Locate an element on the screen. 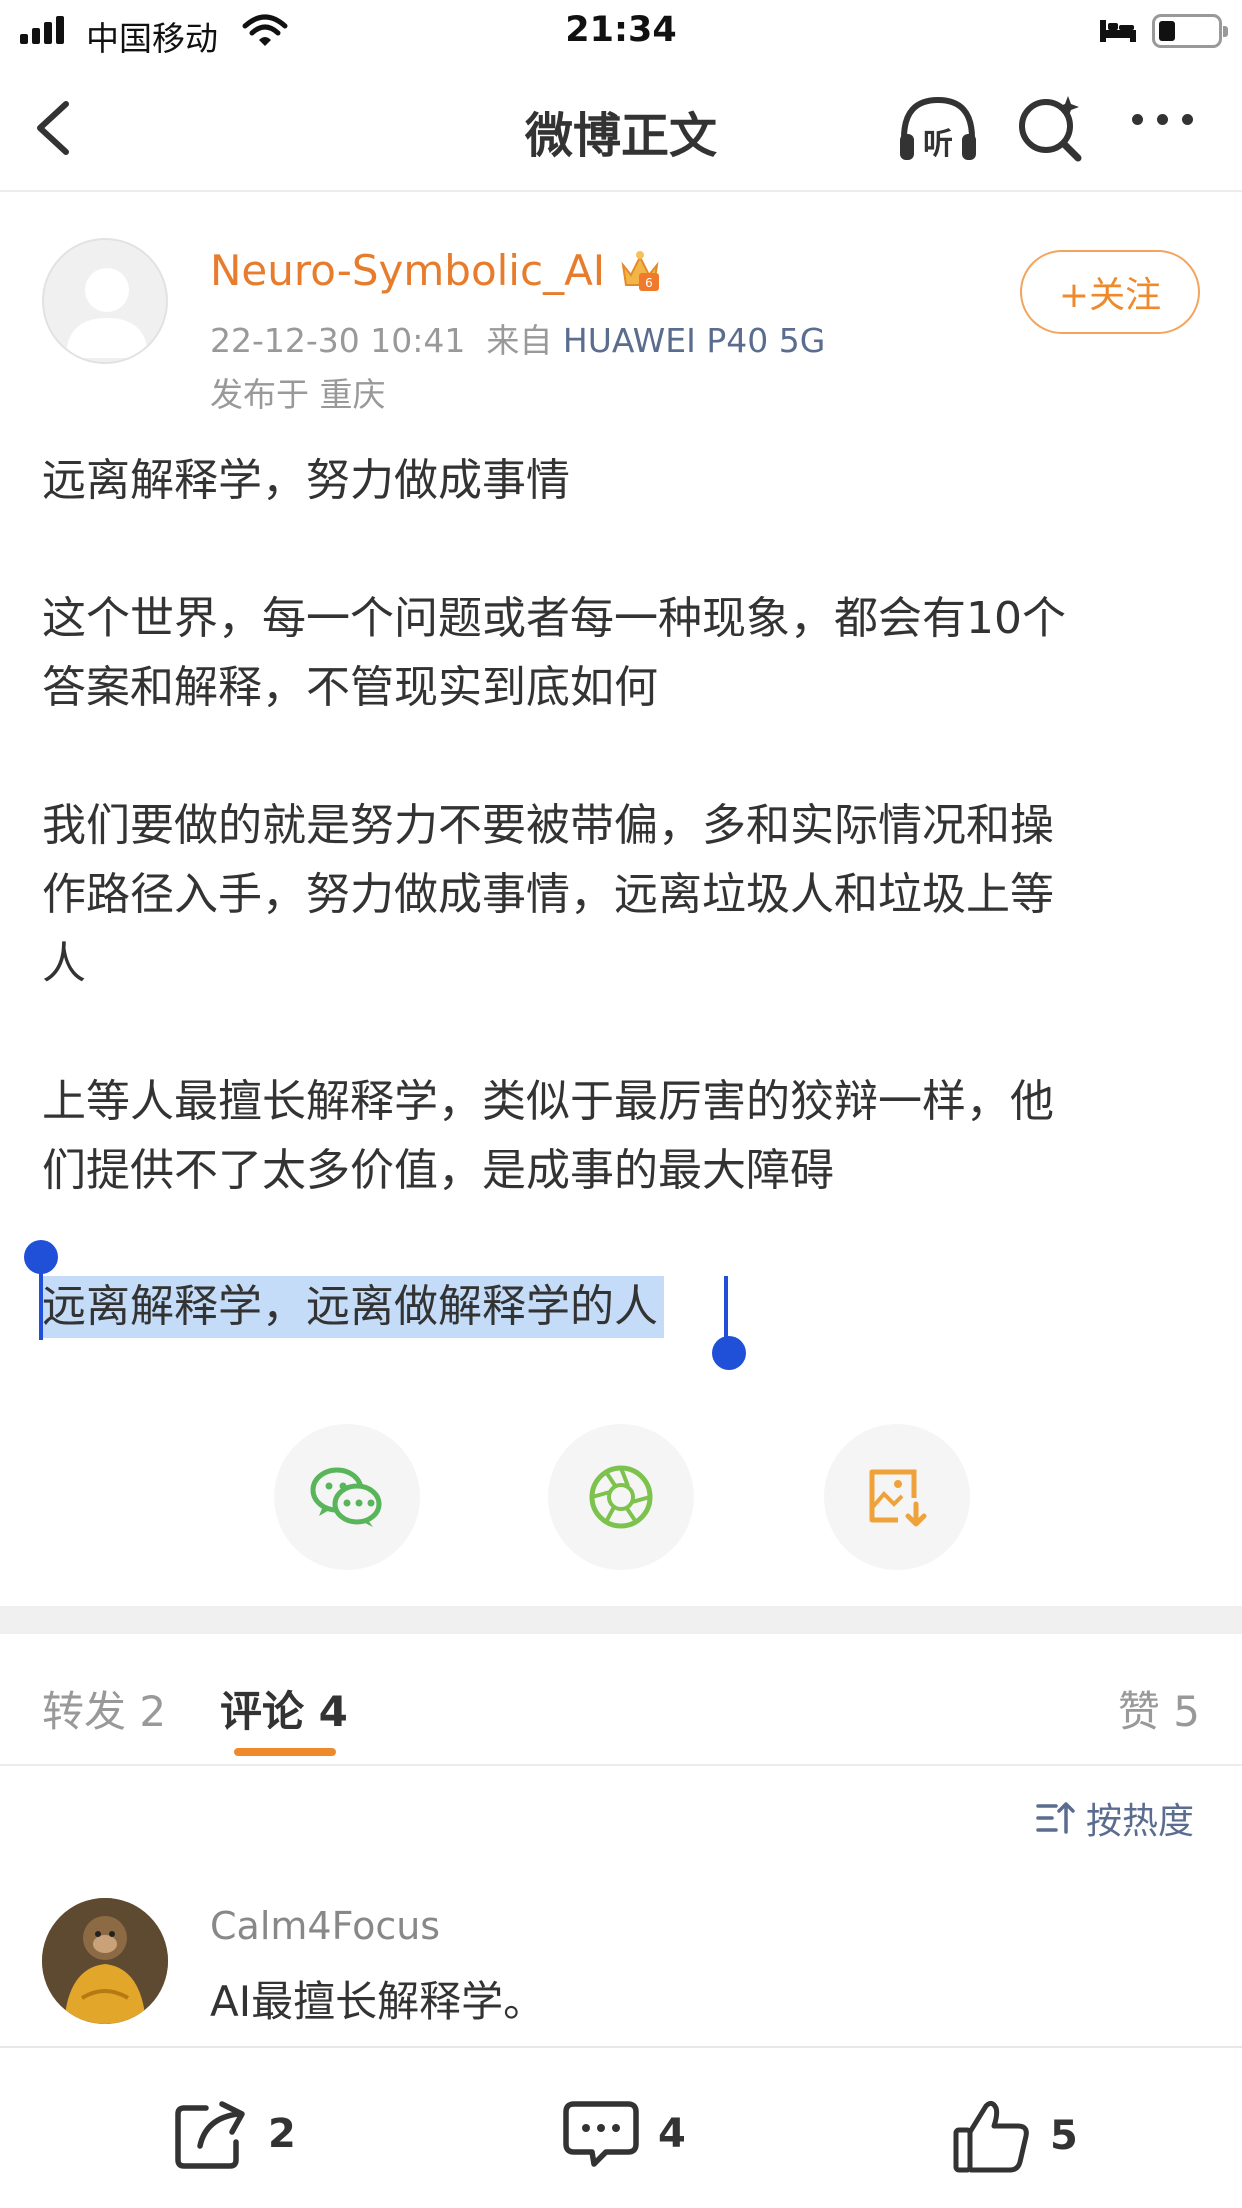  post-paragraph: 远离解释学，努力做成事情 is located at coordinates (306, 480).